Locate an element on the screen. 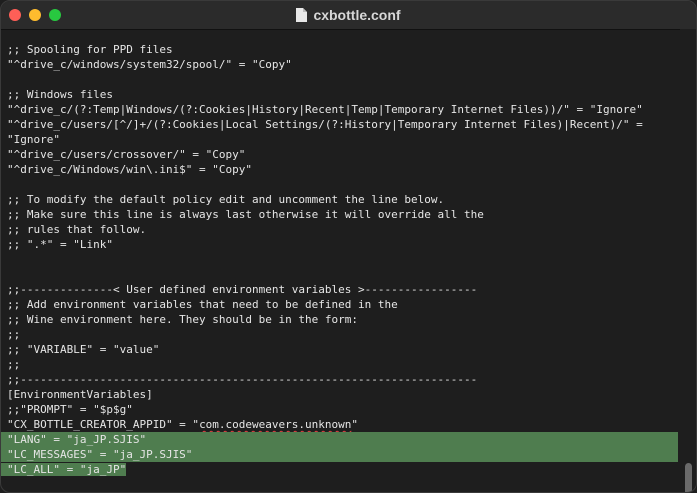  text-line: ;;"PROMPT" = "$p$g" is located at coordinates (70, 409).